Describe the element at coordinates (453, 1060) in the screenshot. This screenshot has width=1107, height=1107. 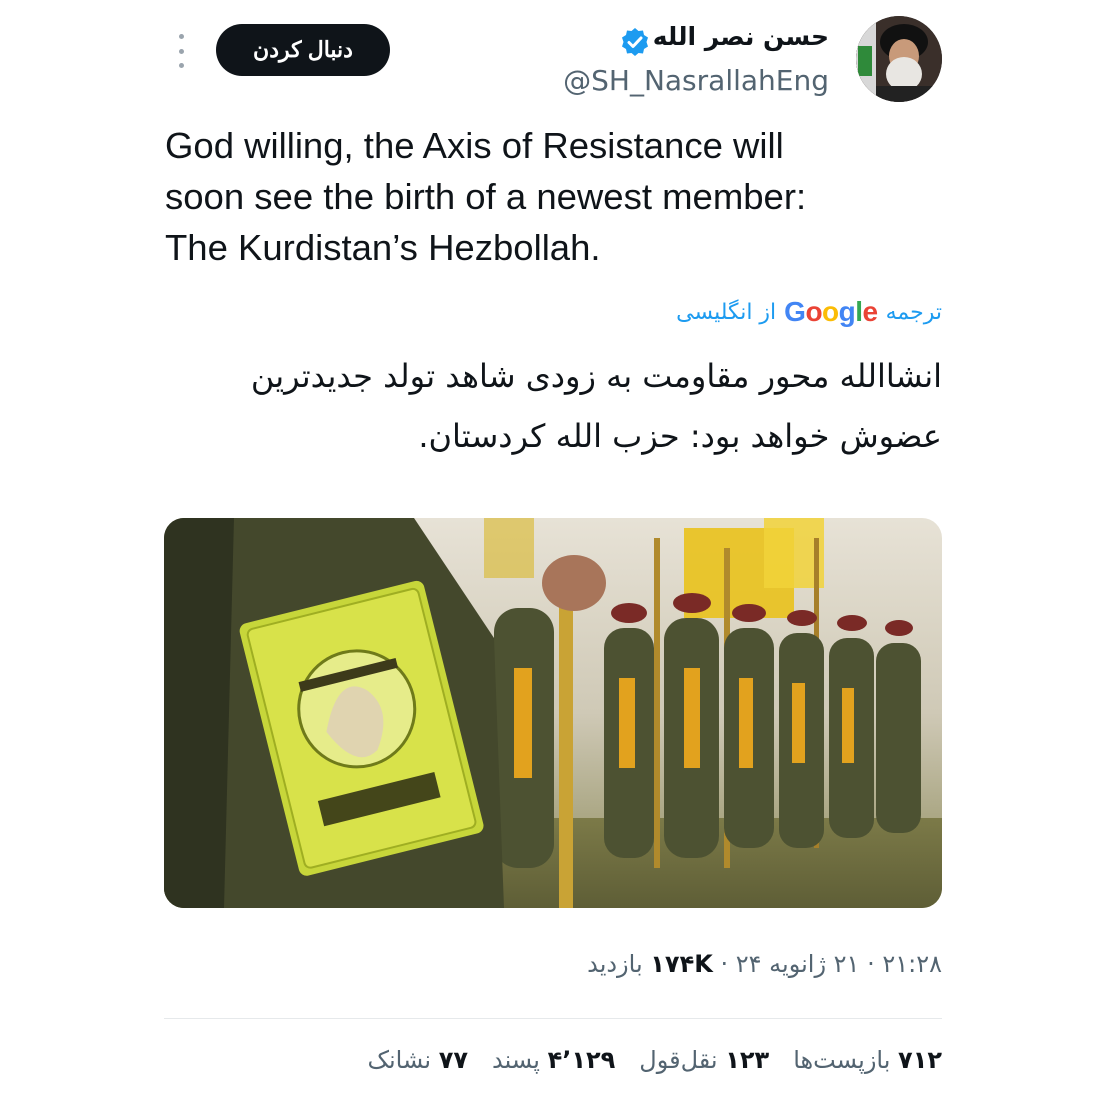
I see `bookmarks-count: ۷۷` at that location.